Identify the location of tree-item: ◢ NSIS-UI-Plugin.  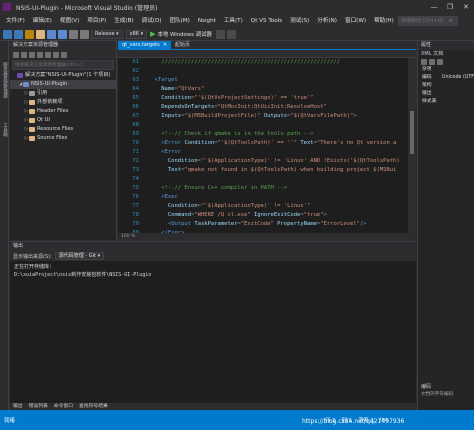
(63, 84).